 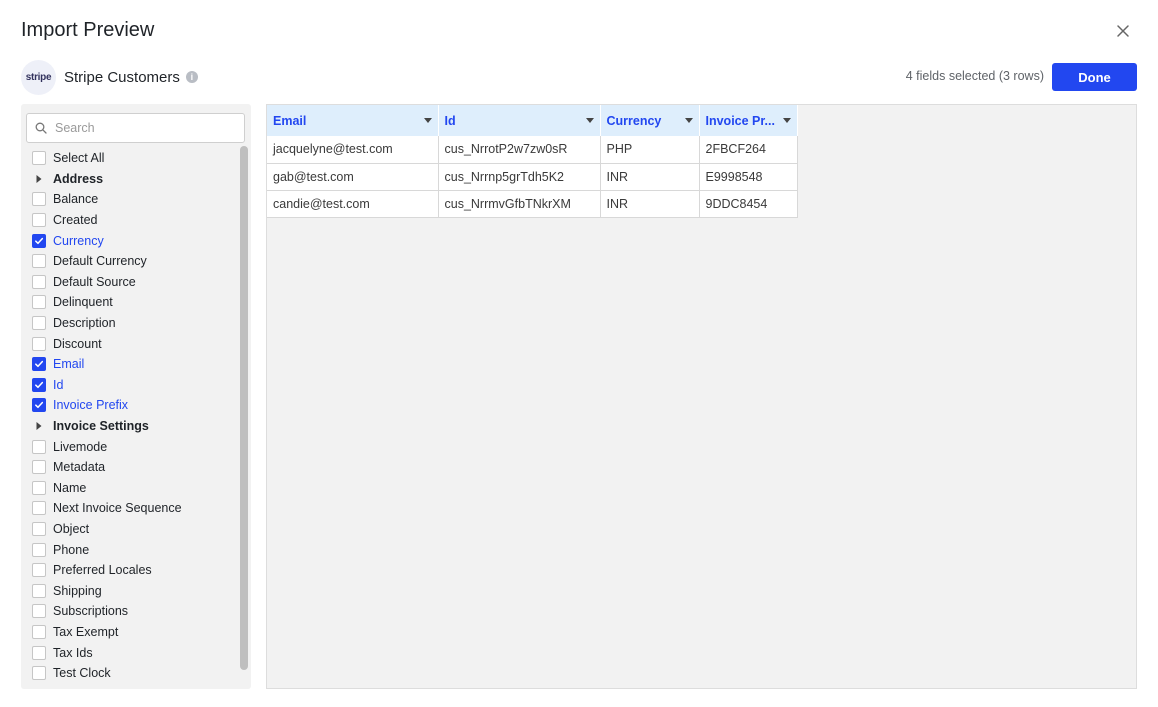 I want to click on table-cell: jacquelyne@test.com, so click(x=353, y=150).